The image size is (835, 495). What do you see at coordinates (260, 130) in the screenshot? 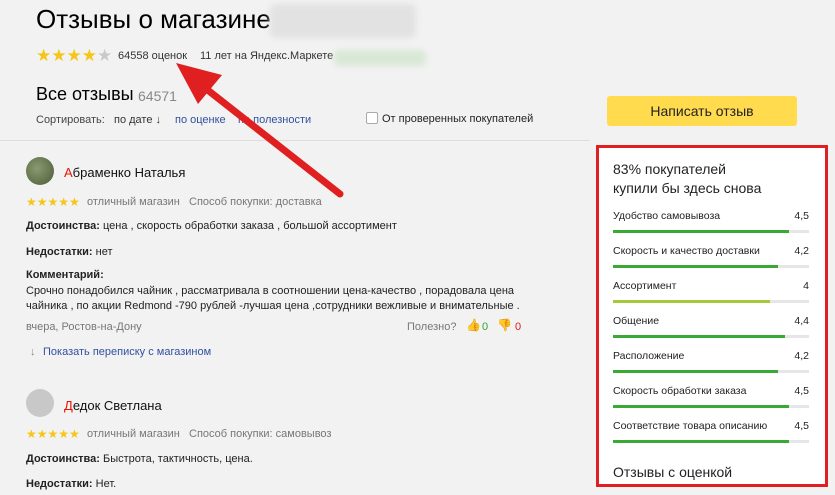
I see `annotation-arrow` at bounding box center [260, 130].